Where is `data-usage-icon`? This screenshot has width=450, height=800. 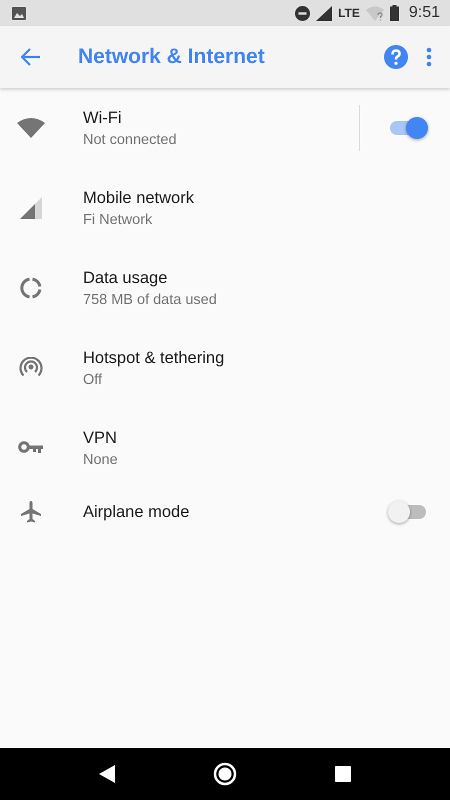 data-usage-icon is located at coordinates (31, 288).